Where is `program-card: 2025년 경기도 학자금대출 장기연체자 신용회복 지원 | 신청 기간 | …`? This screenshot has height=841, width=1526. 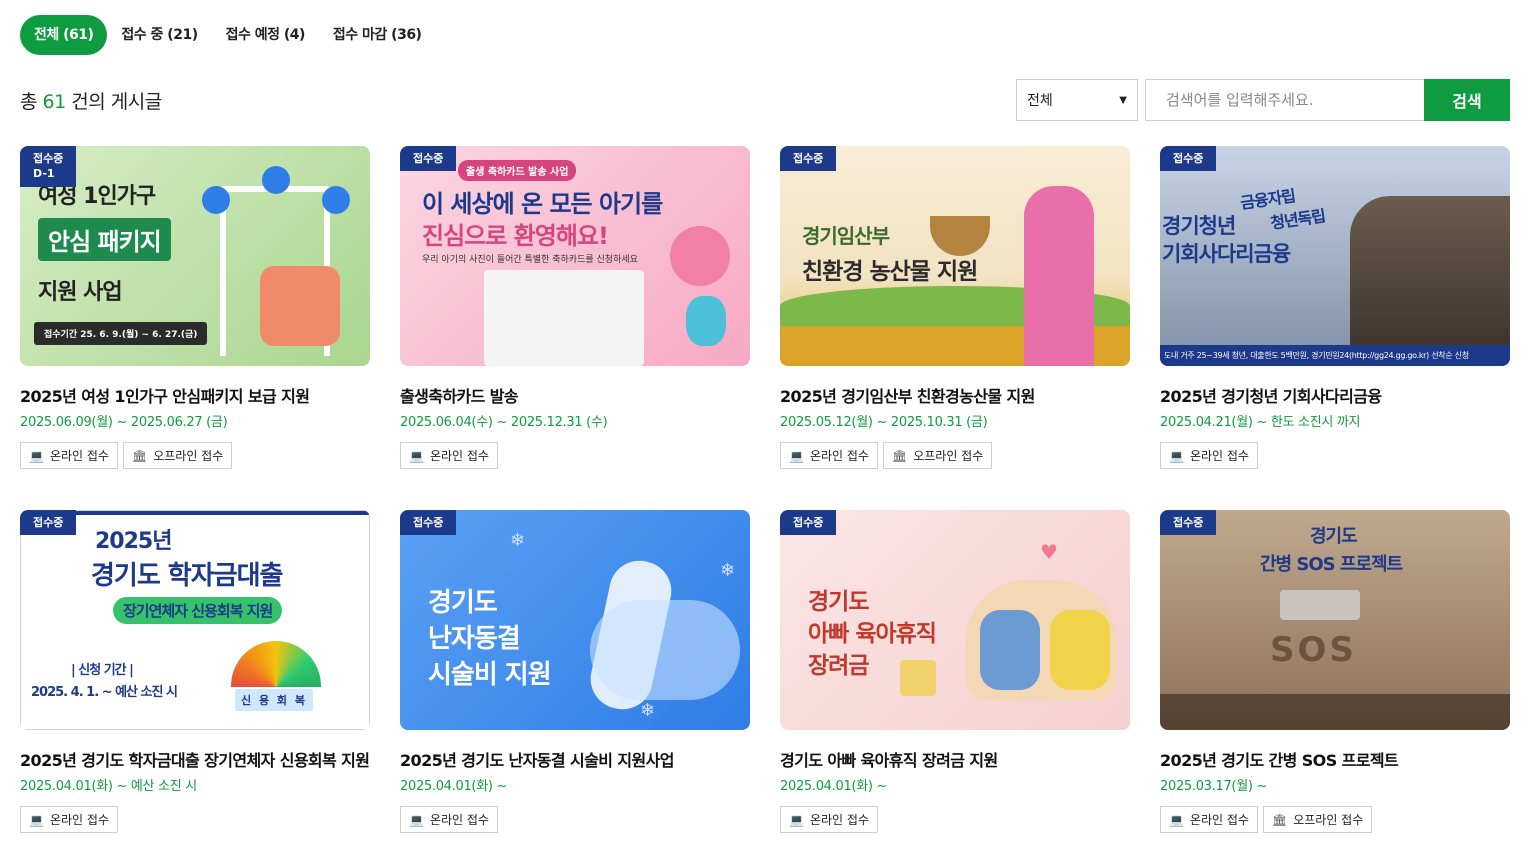
program-card: 2025년 경기도 학자금대출 장기연체자 신용회복 지원 | 신청 기간 | … is located at coordinates (195, 675).